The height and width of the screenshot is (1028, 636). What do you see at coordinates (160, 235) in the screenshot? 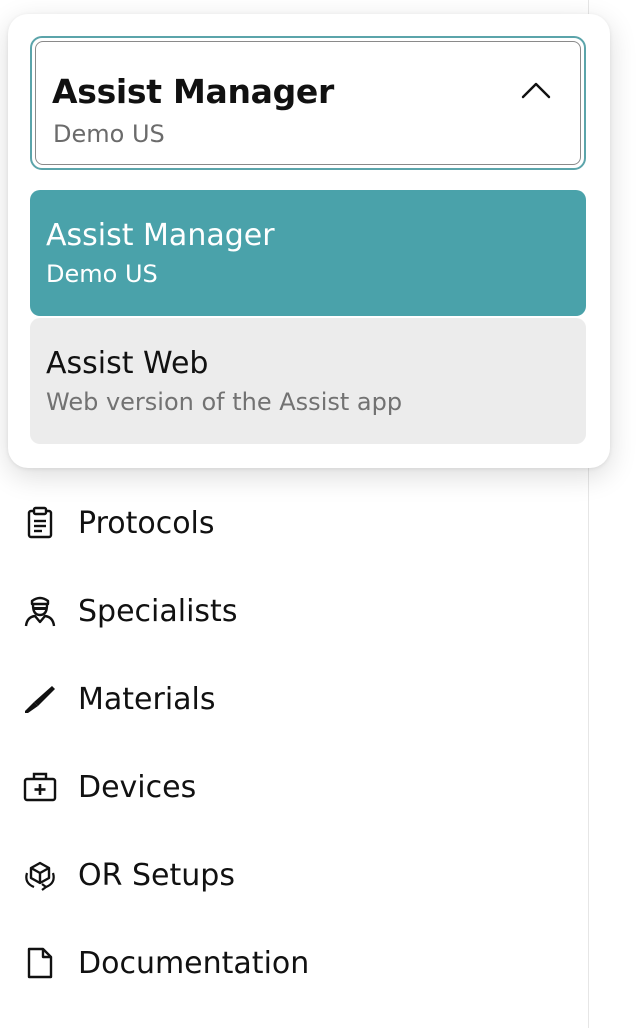
I see `option-title: Assist Manager` at bounding box center [160, 235].